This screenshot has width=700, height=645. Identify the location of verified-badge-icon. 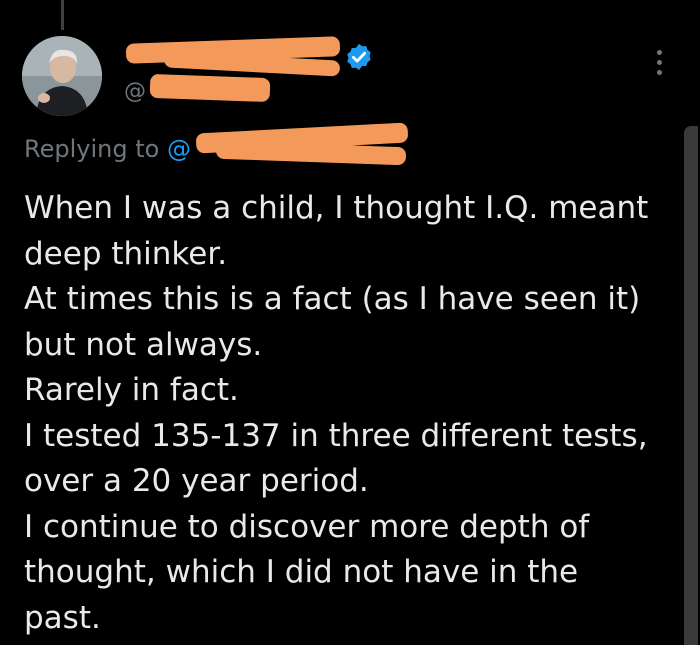
(359, 57).